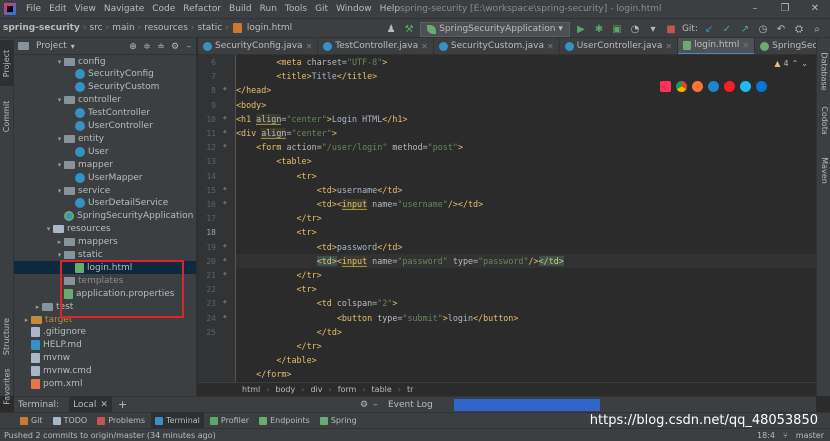  Describe the element at coordinates (665, 86) in the screenshot. I see `intellij-browser-icon` at that location.